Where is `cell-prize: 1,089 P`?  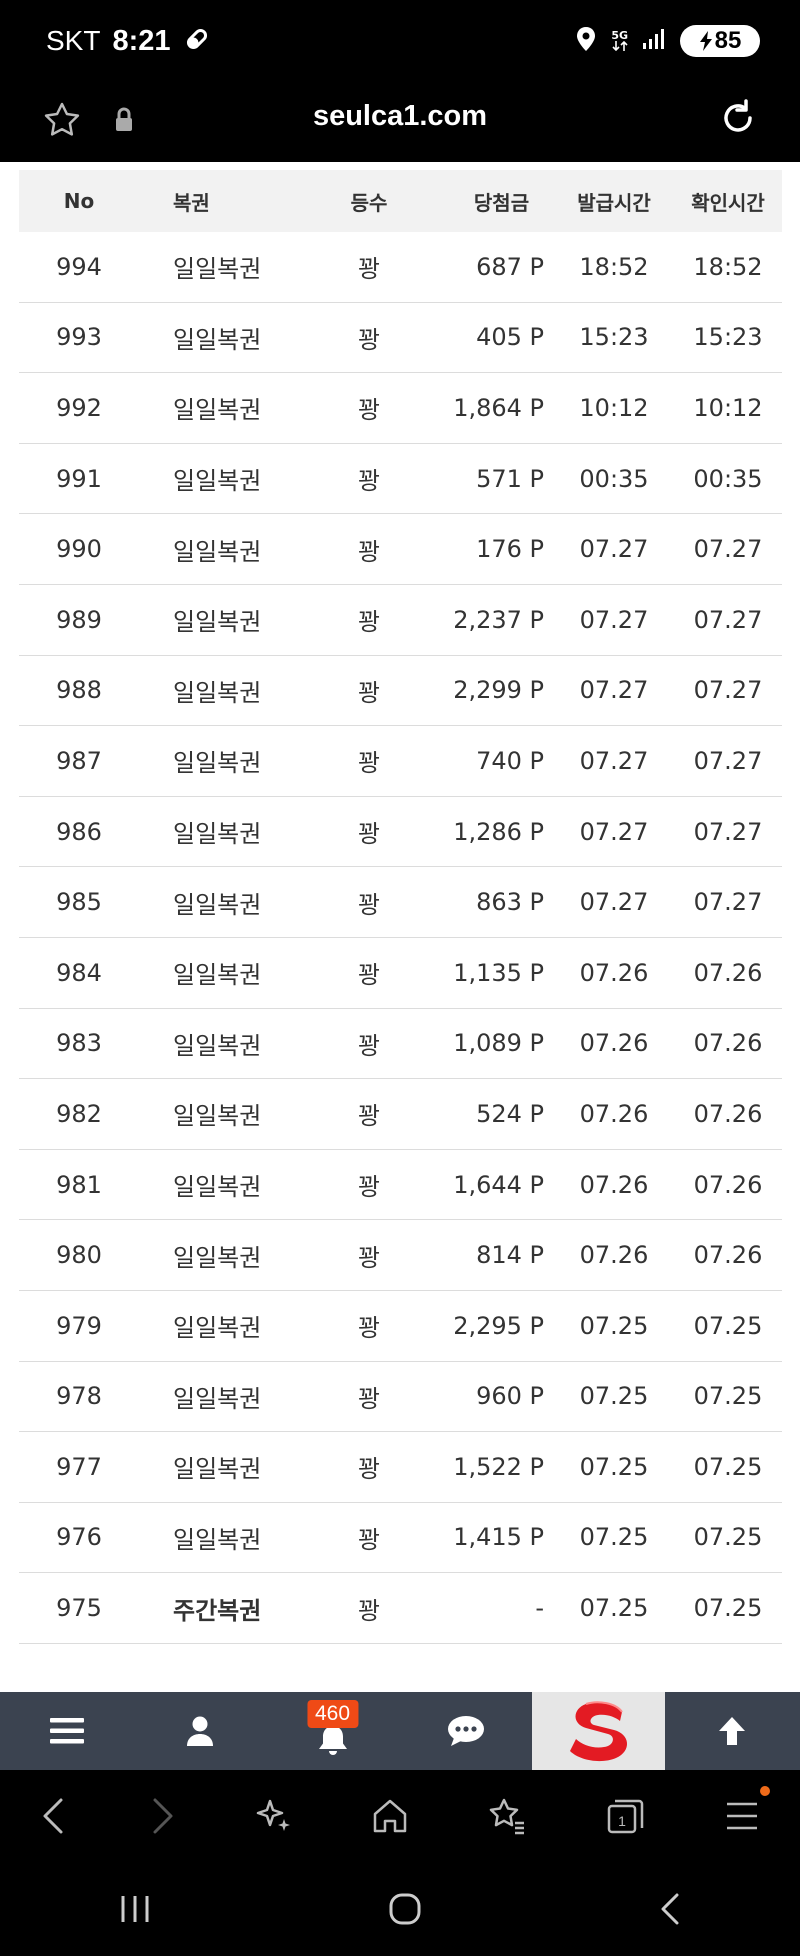
cell-prize: 1,089 P is located at coordinates (498, 1043).